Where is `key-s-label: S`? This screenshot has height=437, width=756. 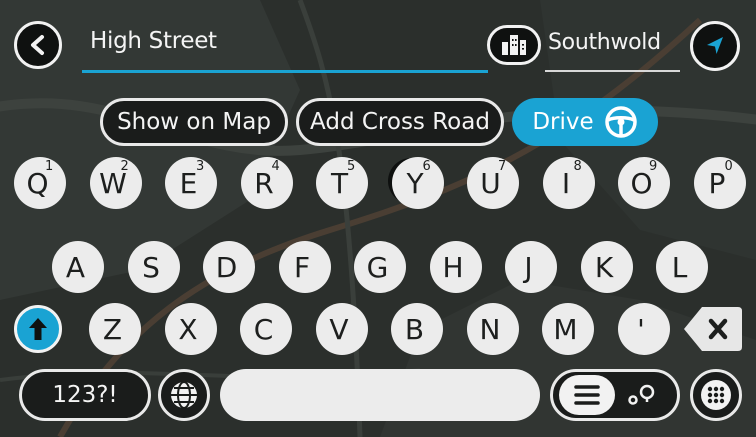 key-s-label: S is located at coordinates (151, 267).